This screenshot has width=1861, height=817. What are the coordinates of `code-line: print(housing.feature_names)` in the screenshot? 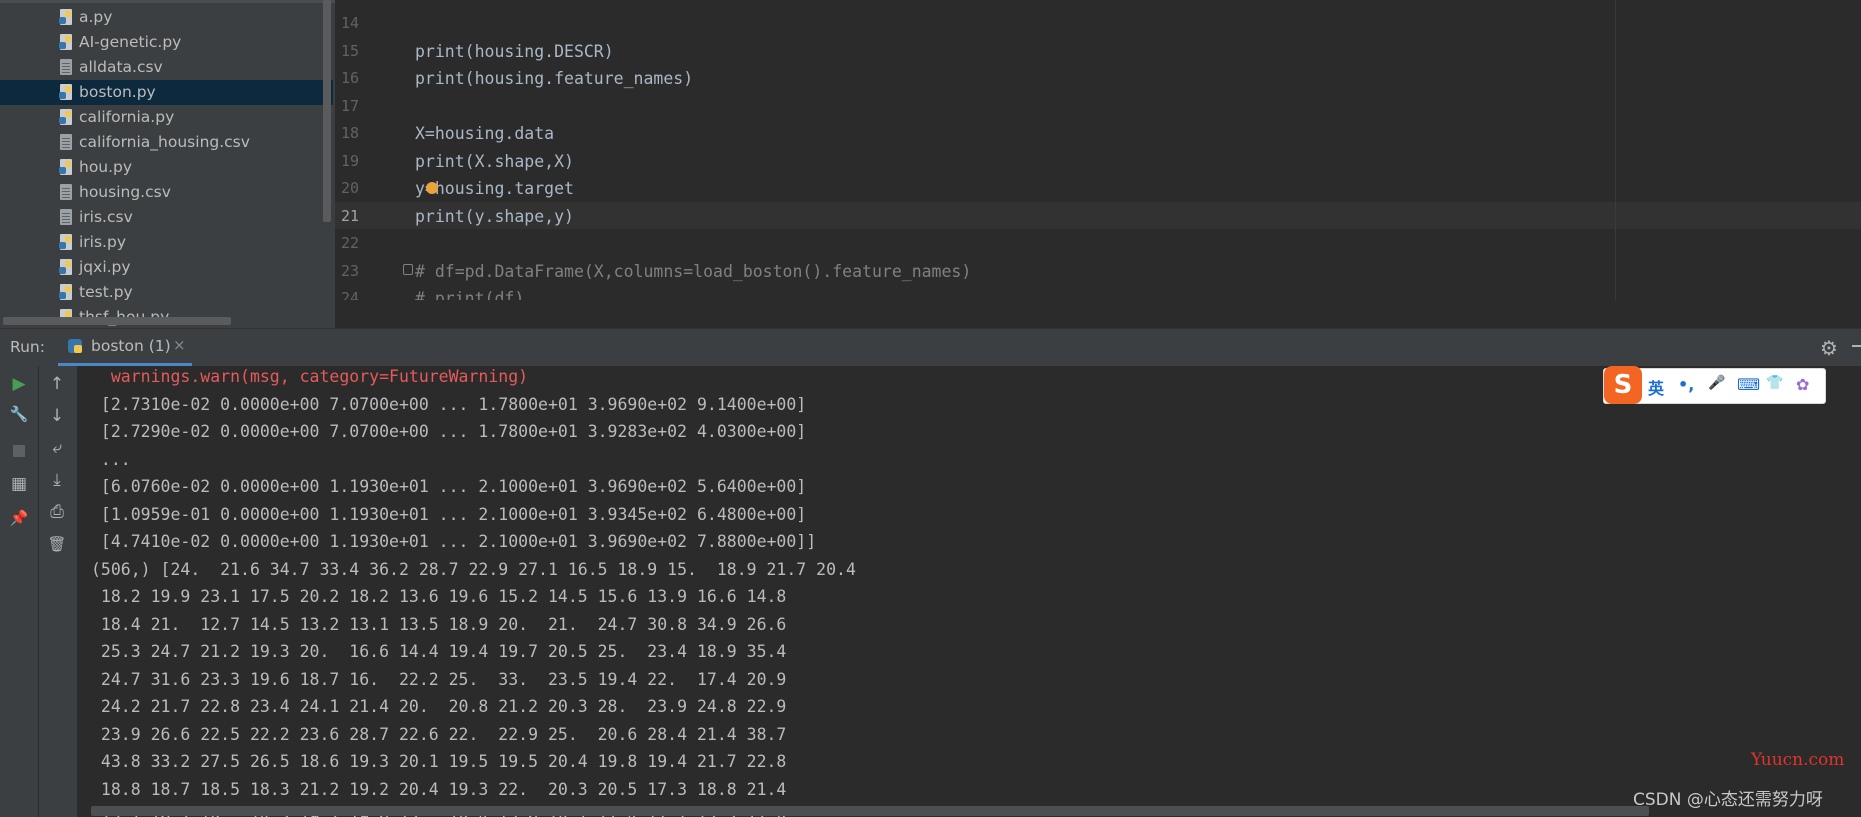 It's located at (554, 78).